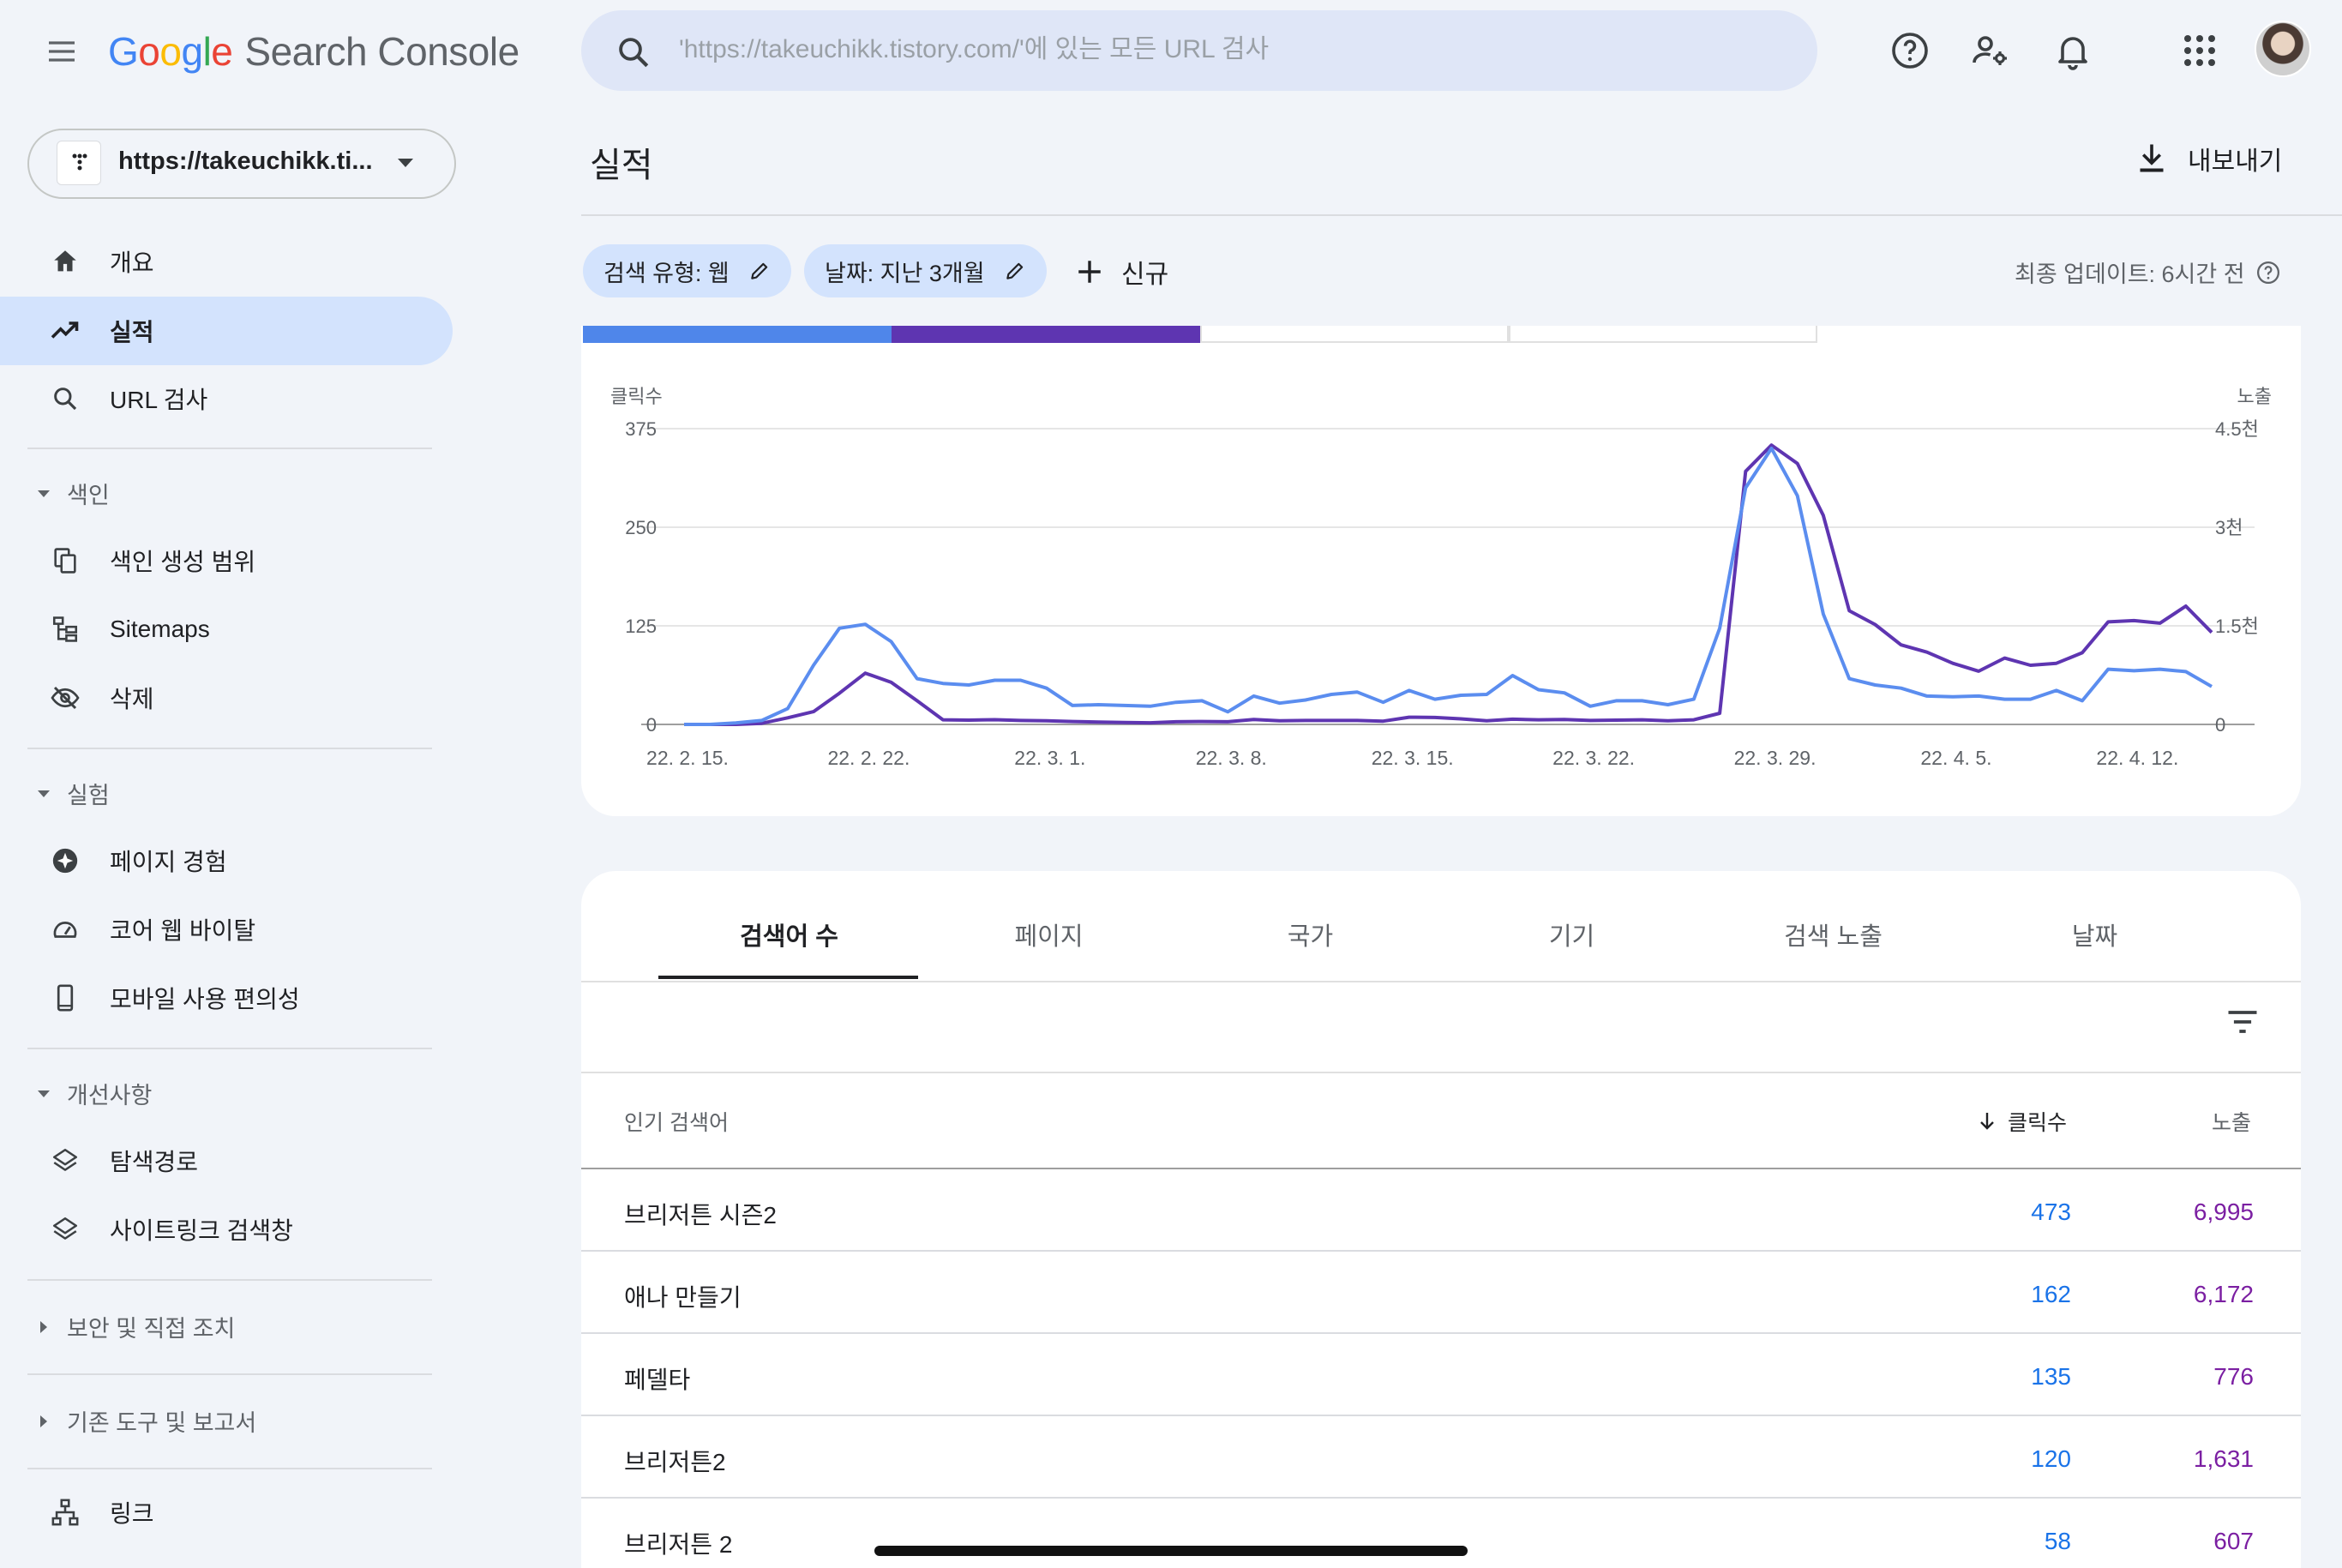 This screenshot has width=2342, height=1568. Describe the element at coordinates (65, 860) in the screenshot. I see `page-experience-icon` at that location.